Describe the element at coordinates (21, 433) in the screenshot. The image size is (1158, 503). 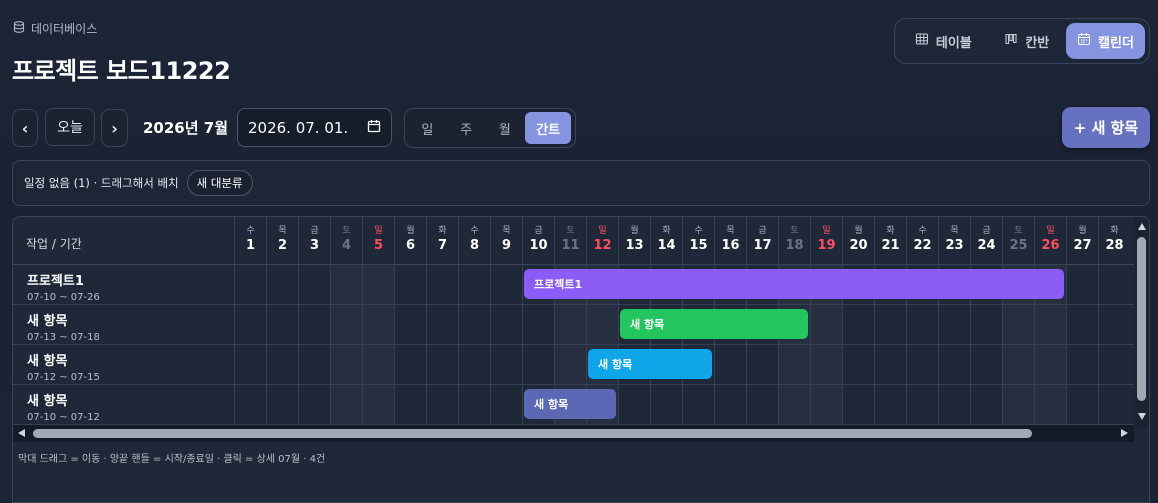
I see `scroll-left-icon` at that location.